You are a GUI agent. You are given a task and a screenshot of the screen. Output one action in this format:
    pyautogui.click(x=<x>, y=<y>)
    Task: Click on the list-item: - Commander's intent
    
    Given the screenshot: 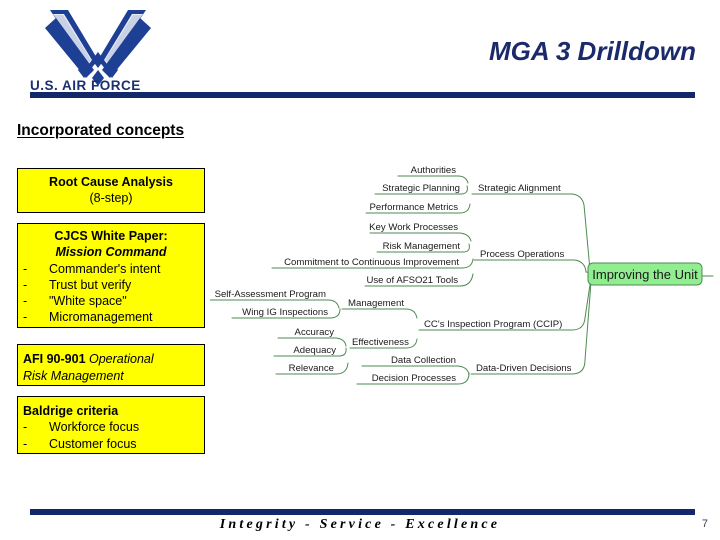 What is the action you would take?
    pyautogui.click(x=111, y=269)
    